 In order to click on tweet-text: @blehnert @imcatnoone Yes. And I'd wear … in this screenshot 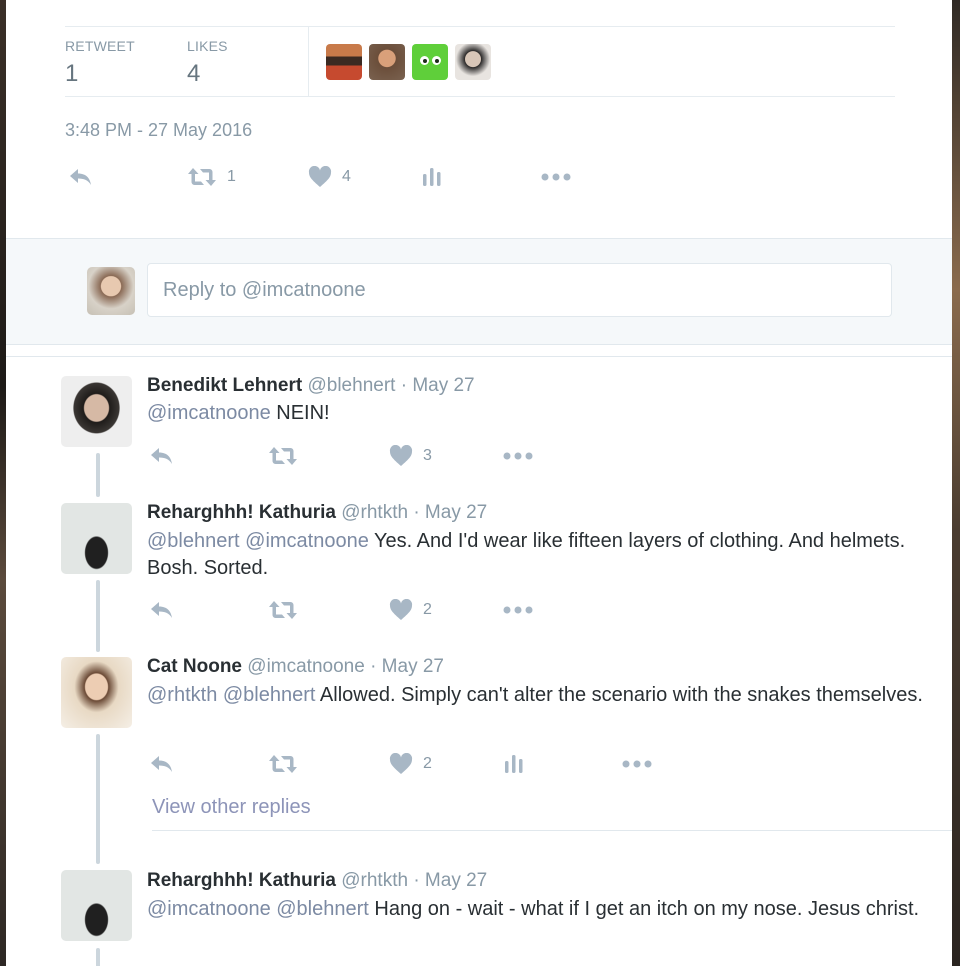, I will do `click(537, 555)`.